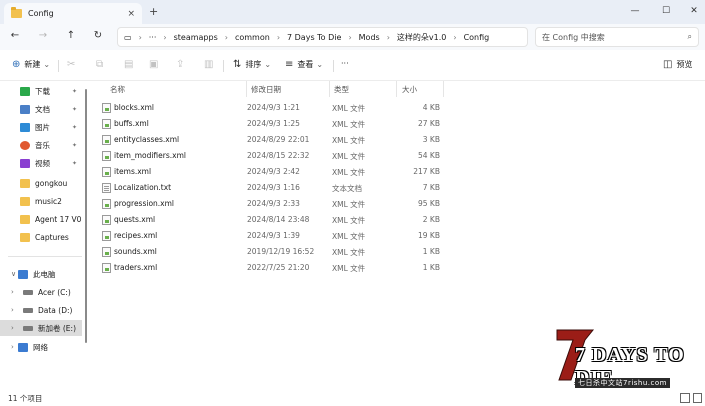  I want to click on column-header-date: 修改日期, so click(266, 89).